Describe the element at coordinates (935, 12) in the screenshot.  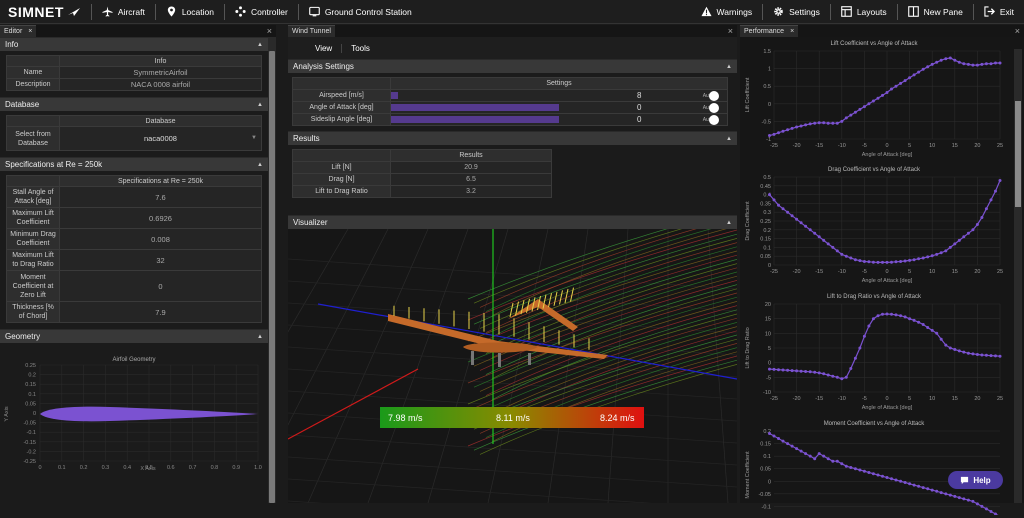
I see `nav-new-pane: New Pane` at that location.